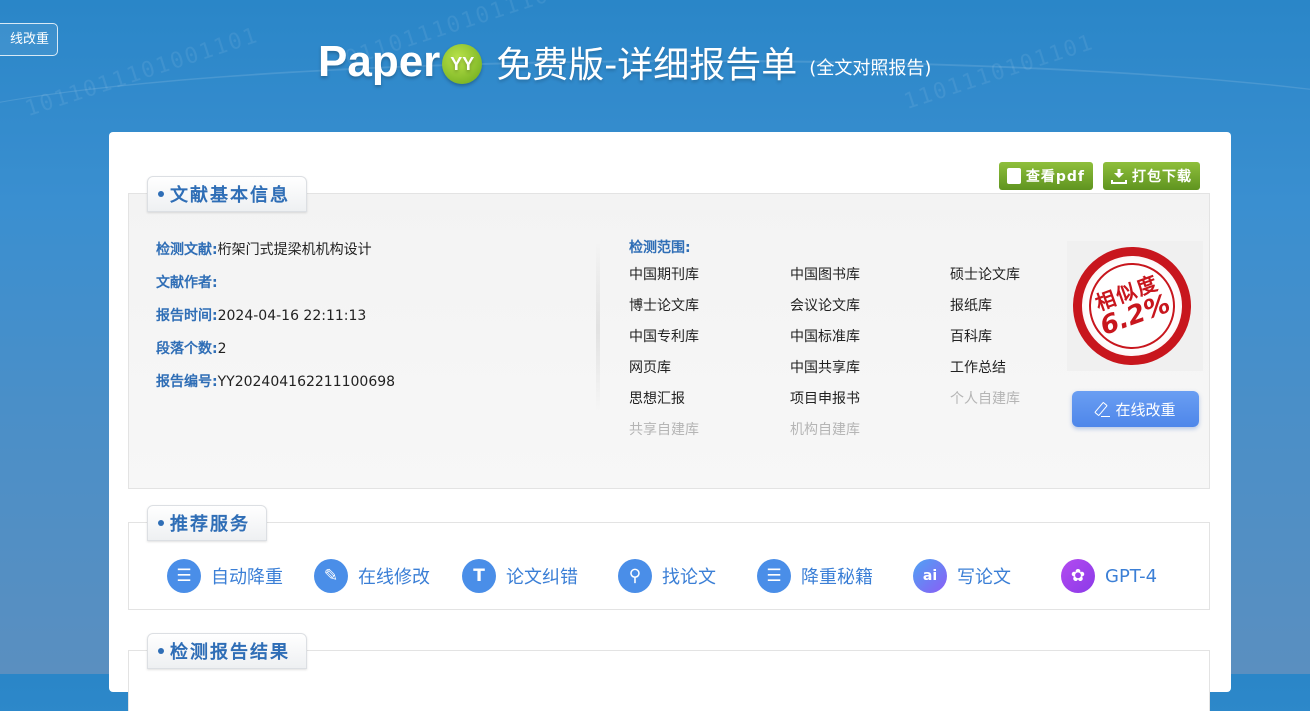 This screenshot has height=711, width=1310. I want to click on online-edit-side-button: 线改重, so click(29, 39).